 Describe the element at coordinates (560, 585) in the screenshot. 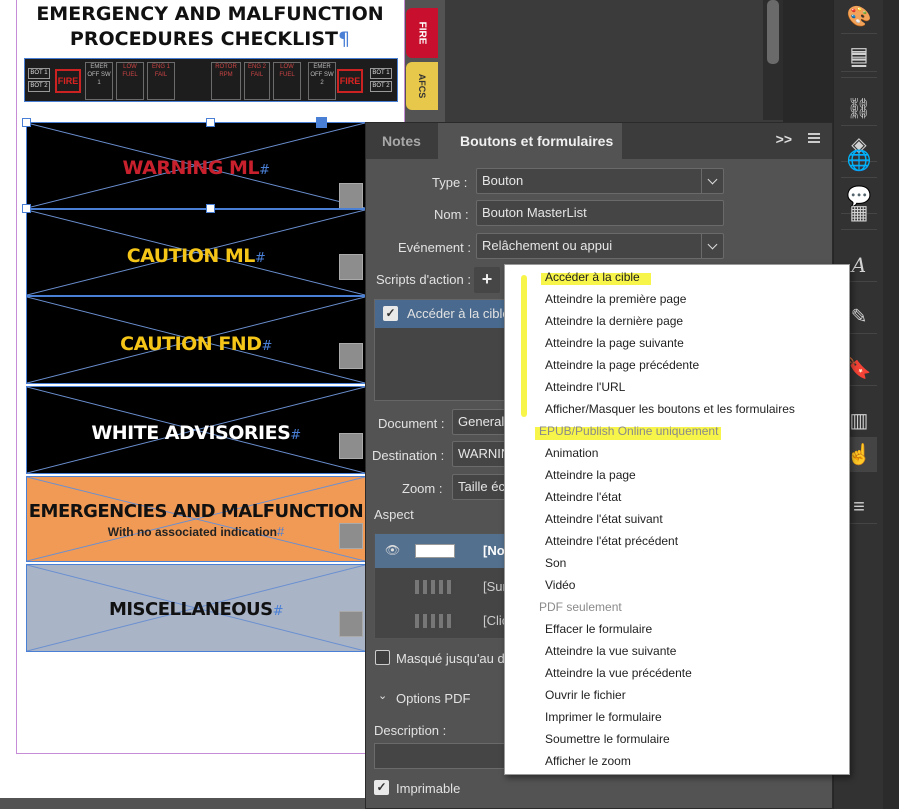

I see `menu-item-video: Vidéo` at that location.